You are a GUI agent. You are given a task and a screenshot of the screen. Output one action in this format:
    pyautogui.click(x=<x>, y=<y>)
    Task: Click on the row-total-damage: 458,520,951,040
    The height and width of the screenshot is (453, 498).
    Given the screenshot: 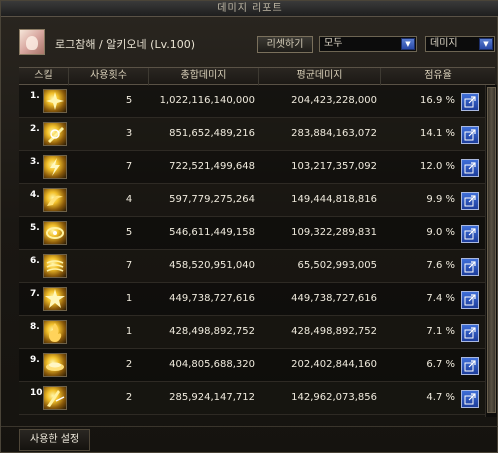 What is the action you would take?
    pyautogui.click(x=212, y=265)
    